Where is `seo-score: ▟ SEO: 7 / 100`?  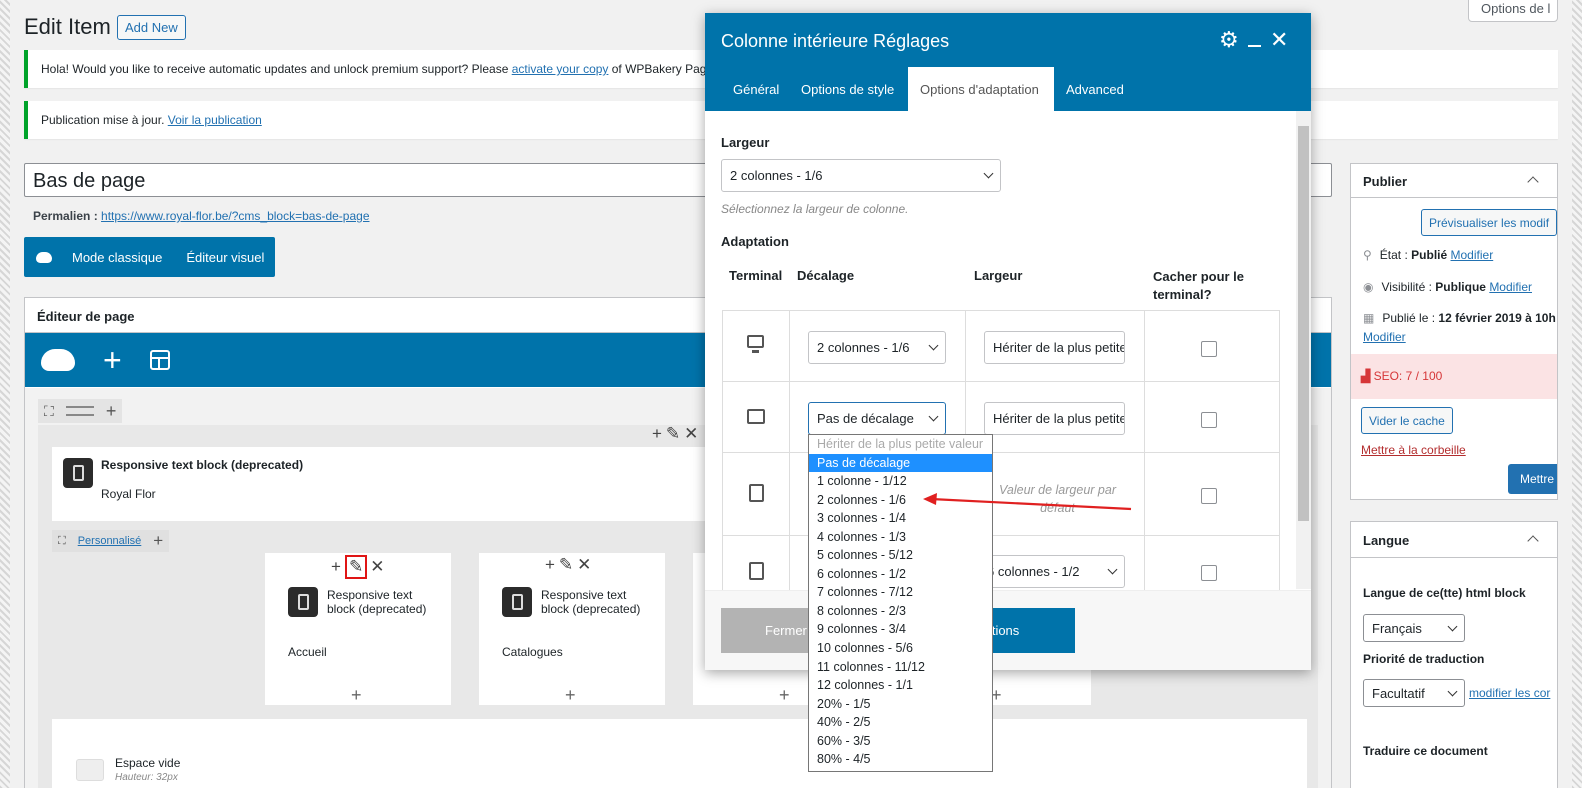
seo-score: ▟ SEO: 7 / 100 is located at coordinates (1454, 376).